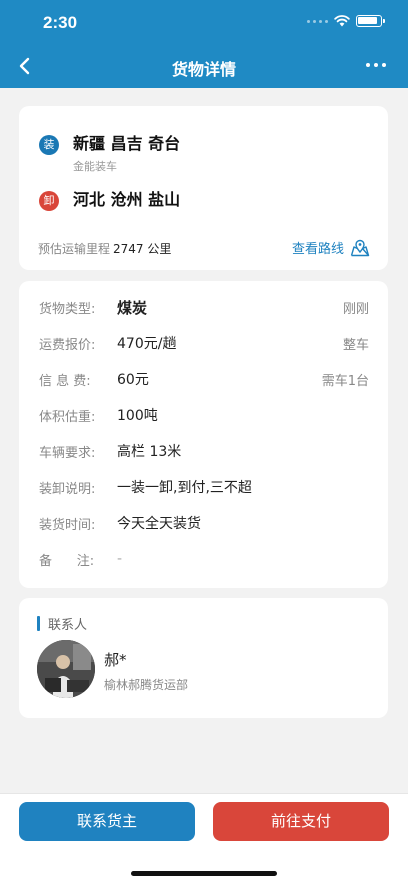 The image size is (408, 883). I want to click on mileage-label: 预估运输里程, so click(74, 249).